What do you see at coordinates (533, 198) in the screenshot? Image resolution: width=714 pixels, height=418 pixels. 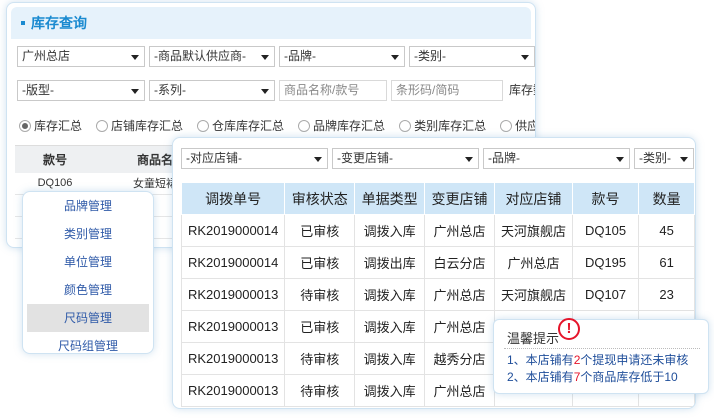 I see `column-header-counter-store: 对应店铺` at bounding box center [533, 198].